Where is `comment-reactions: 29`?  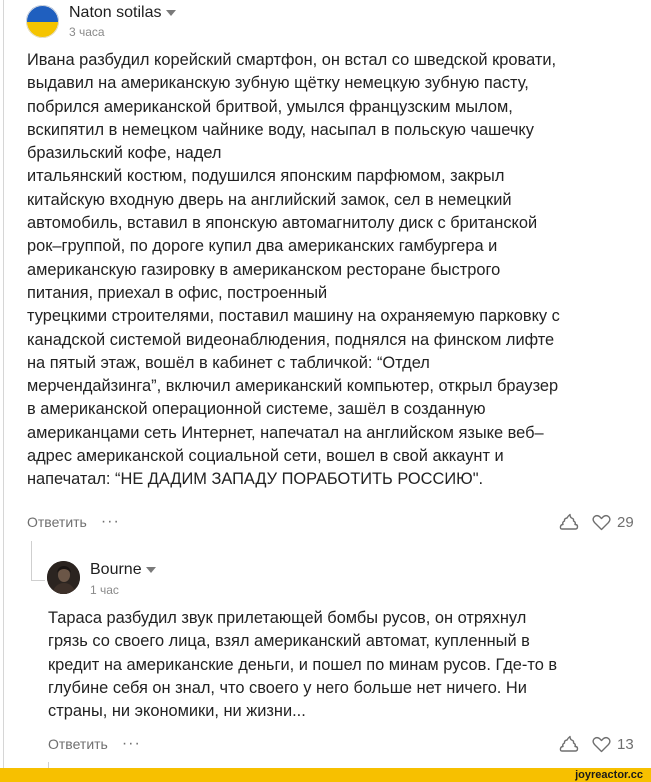 comment-reactions: 29 is located at coordinates (596, 522).